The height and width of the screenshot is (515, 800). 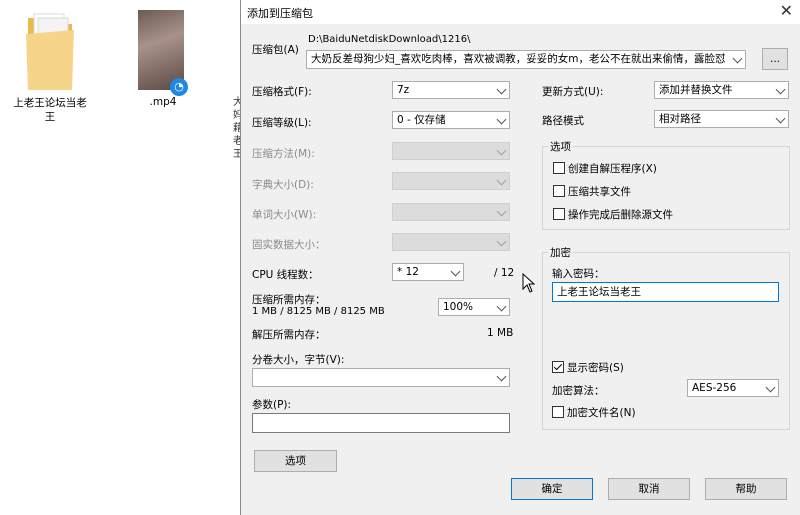 I want to click on encrypt-names-checkbox, so click(x=558, y=412).